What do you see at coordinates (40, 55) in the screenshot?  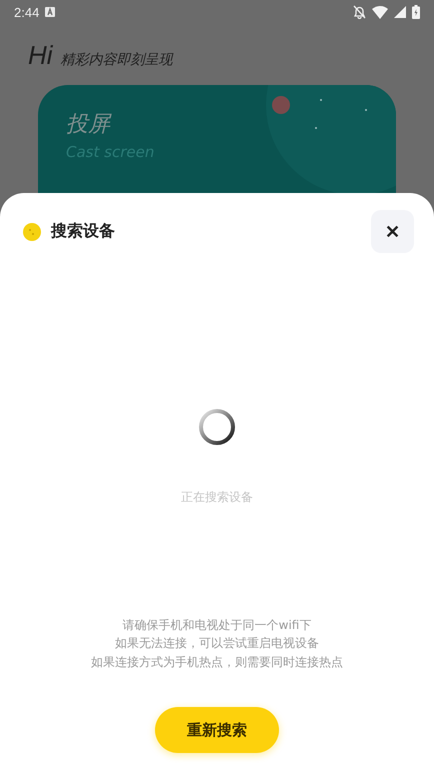 I see `greeting: Hi` at bounding box center [40, 55].